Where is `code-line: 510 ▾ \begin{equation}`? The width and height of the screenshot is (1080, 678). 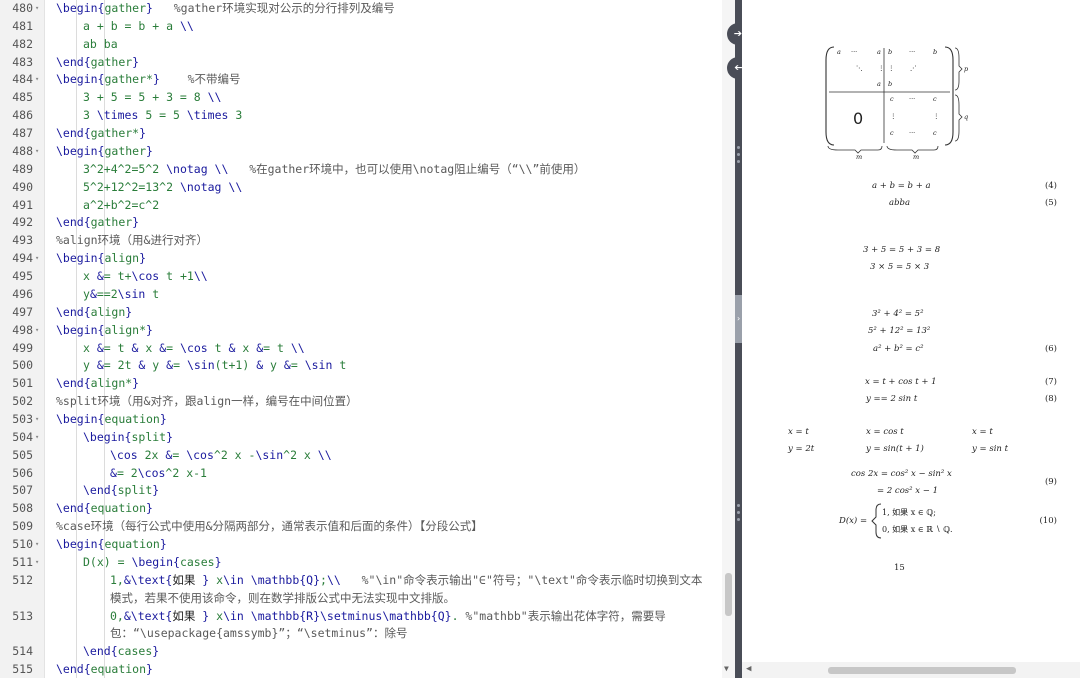 code-line: 510 ▾ \begin{equation} is located at coordinates (361, 545).